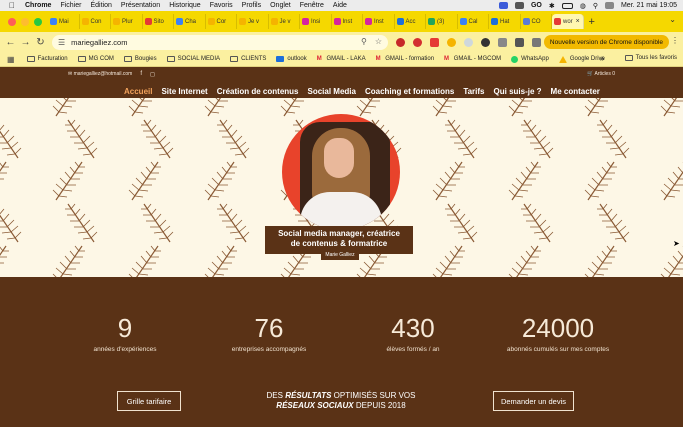 The height and width of the screenshot is (427, 683). What do you see at coordinates (64, 21) in the screenshot?
I see `browser-tab: Mai` at bounding box center [64, 21].